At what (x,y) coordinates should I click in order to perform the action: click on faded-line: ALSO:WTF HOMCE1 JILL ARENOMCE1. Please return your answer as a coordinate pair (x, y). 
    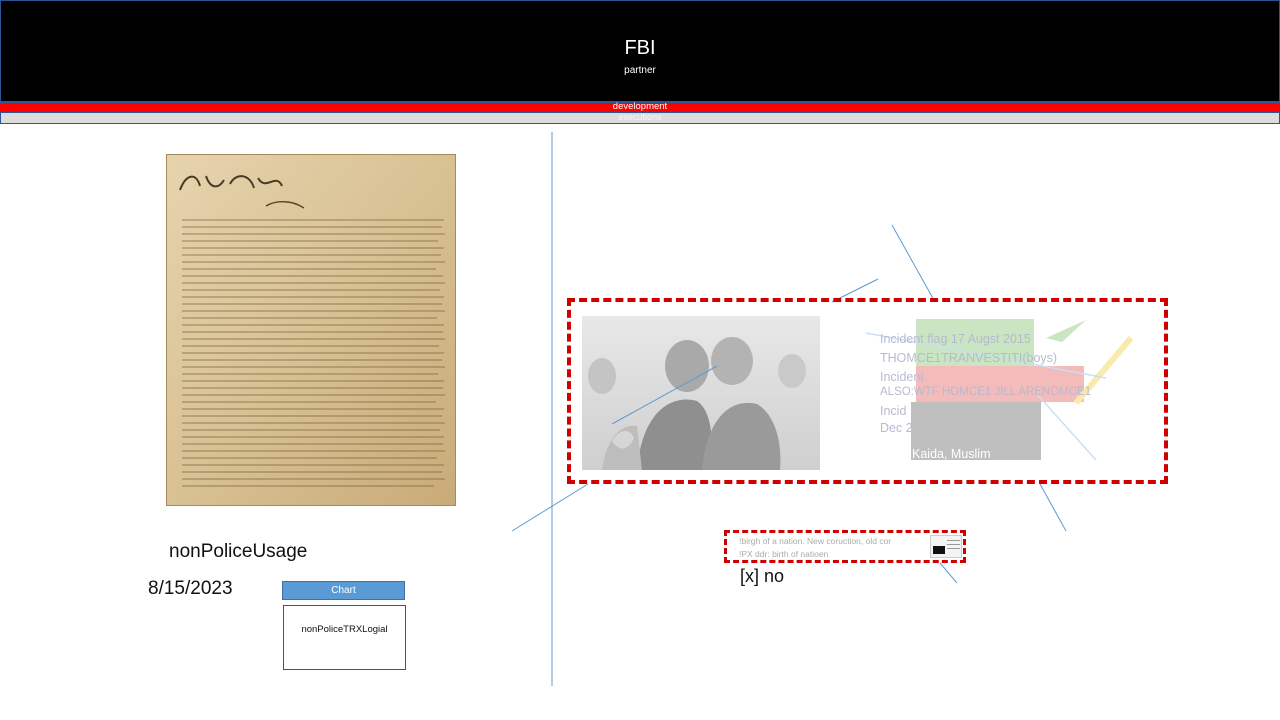
    Looking at the image, I should click on (986, 392).